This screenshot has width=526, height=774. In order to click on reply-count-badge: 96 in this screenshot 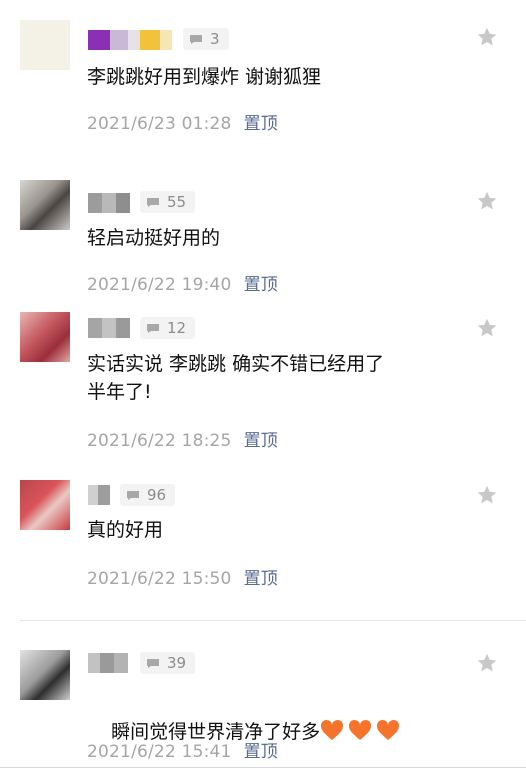, I will do `click(148, 495)`.